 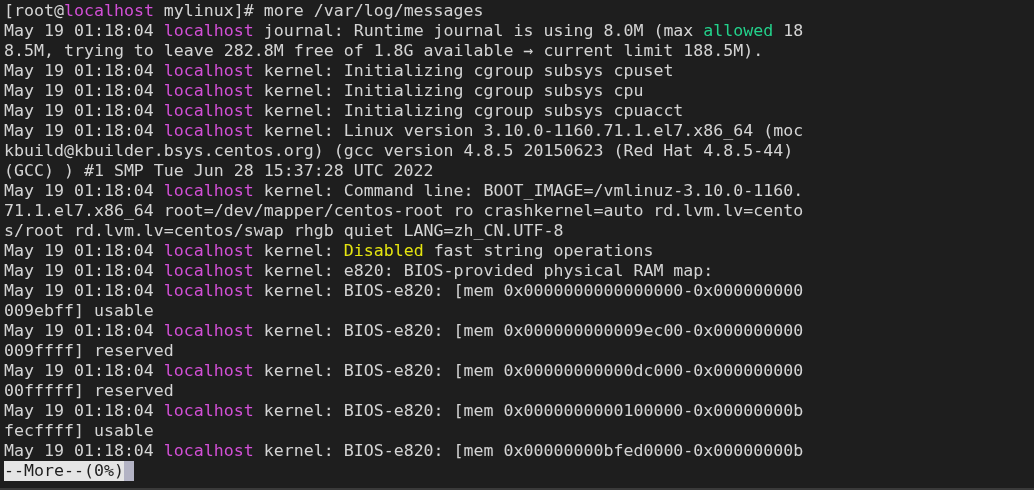 I want to click on terminal-line: May 19 01:18:04 localhost kernel: BIOS-e820: [mem 0x000000000009ec00-0x000000000, so click(x=404, y=331).